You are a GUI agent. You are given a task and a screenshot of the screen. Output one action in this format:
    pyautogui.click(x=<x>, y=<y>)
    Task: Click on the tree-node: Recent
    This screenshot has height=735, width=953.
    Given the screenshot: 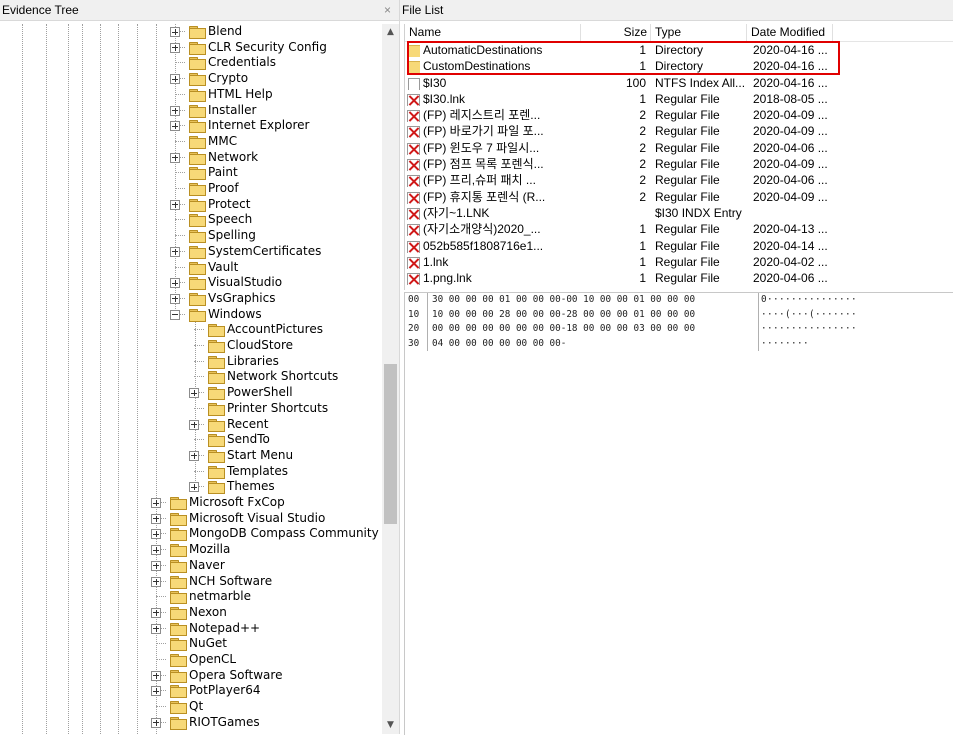 What is the action you would take?
    pyautogui.click(x=190, y=425)
    